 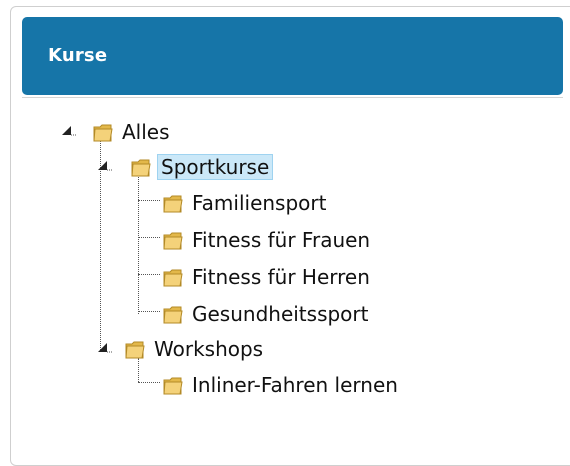 I want to click on tree-node-gesundheitssport: Gesundheitssport, so click(x=266, y=314).